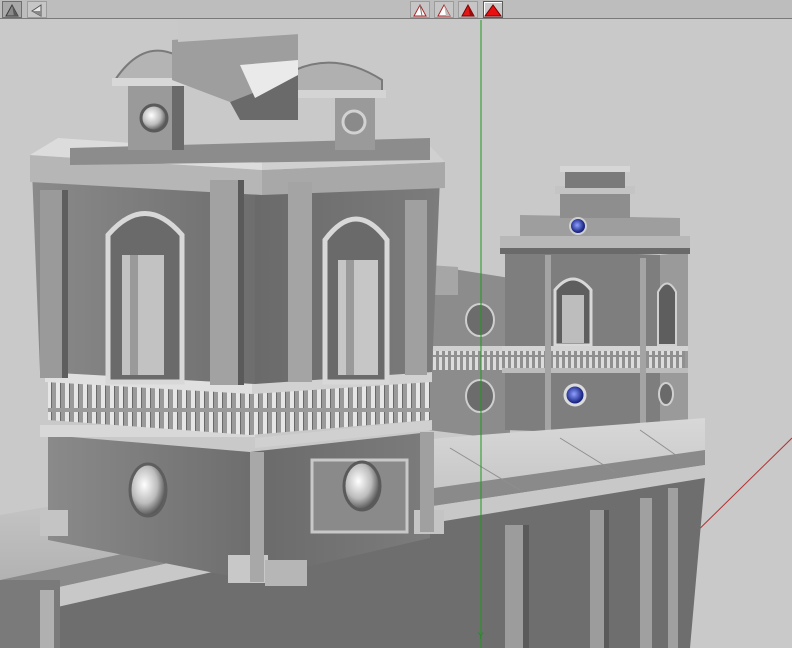 The image size is (792, 648). I want to click on viewport-toolbar, so click(396, 9).